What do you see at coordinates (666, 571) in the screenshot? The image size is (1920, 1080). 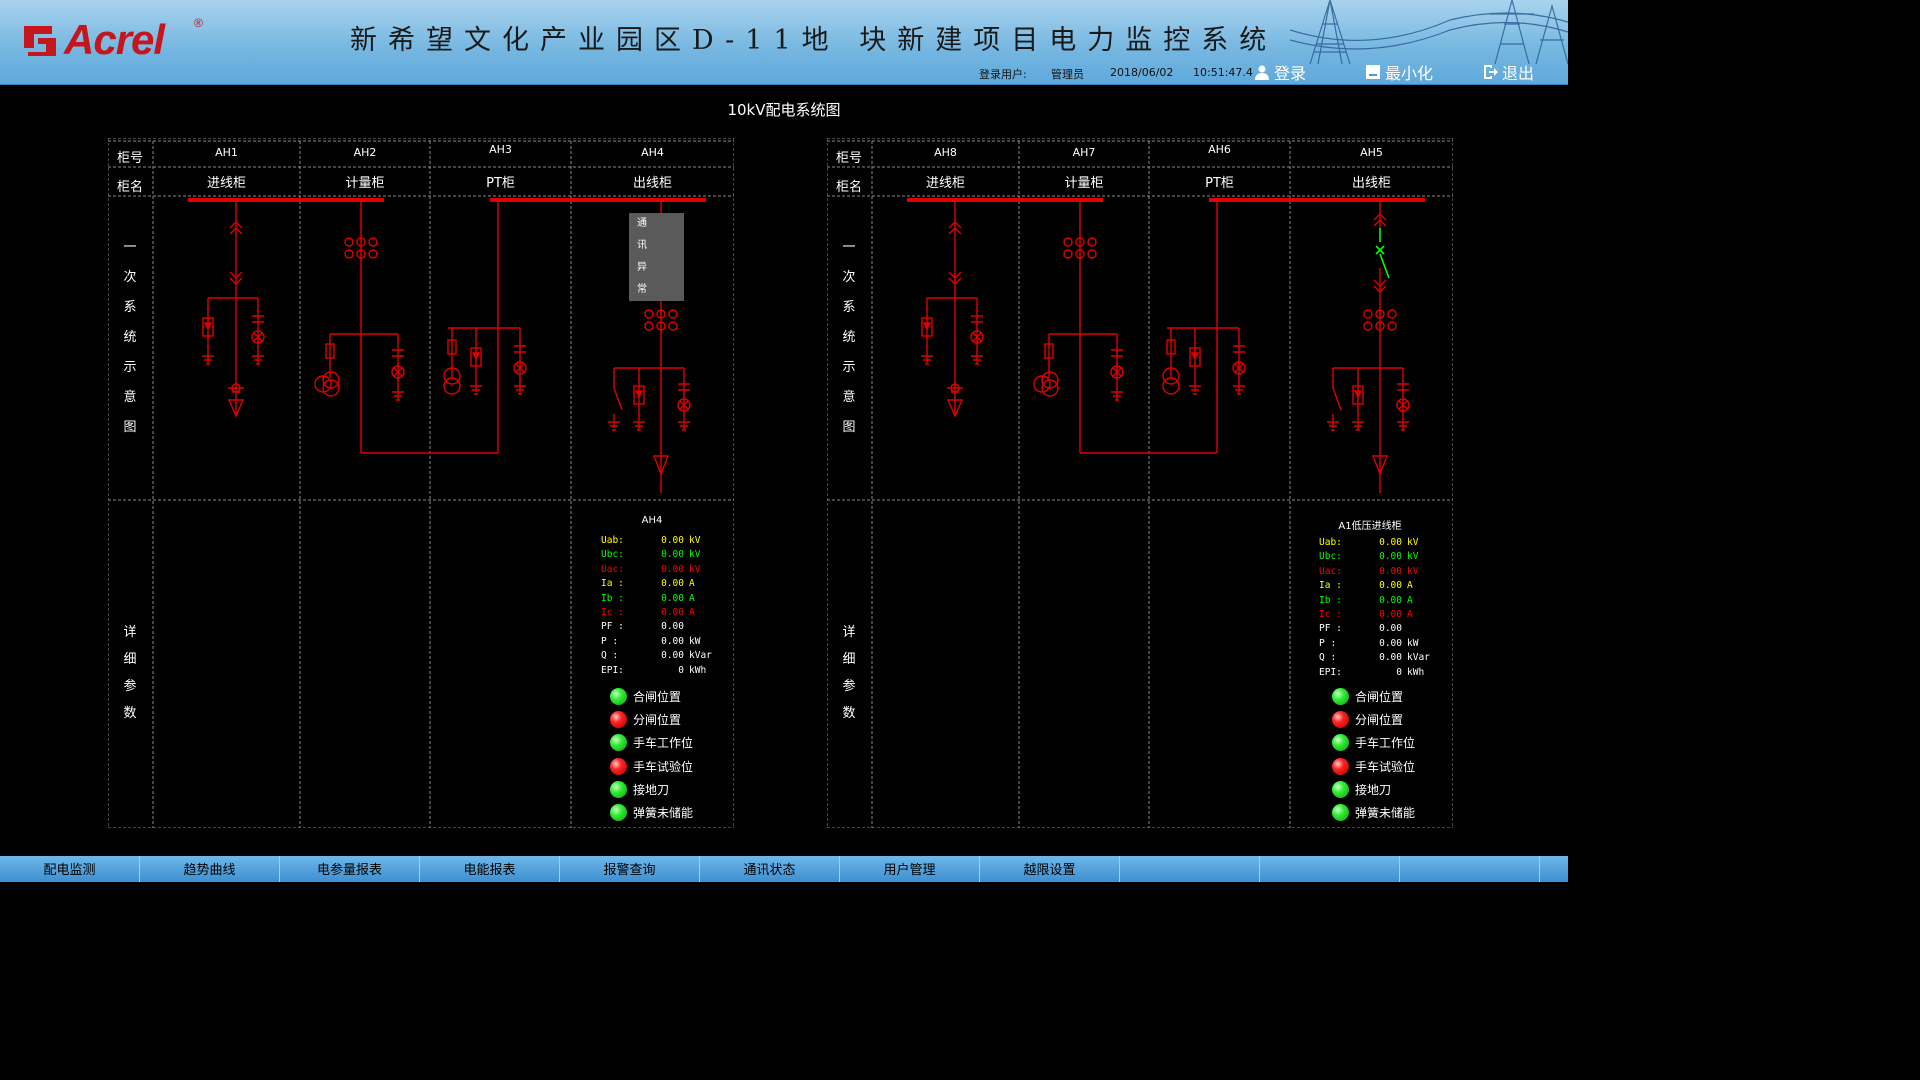 I see `param-row: Uac: 0.00 kV` at bounding box center [666, 571].